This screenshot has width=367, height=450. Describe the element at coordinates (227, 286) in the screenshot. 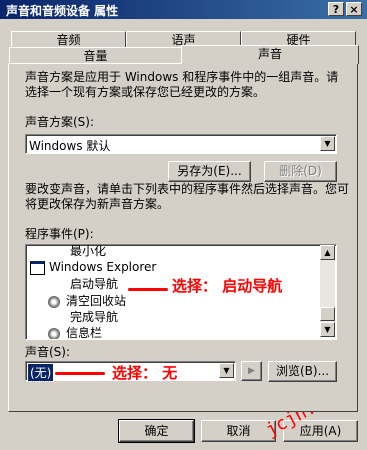

I see `events-annotation: 选择： 启动导航` at that location.